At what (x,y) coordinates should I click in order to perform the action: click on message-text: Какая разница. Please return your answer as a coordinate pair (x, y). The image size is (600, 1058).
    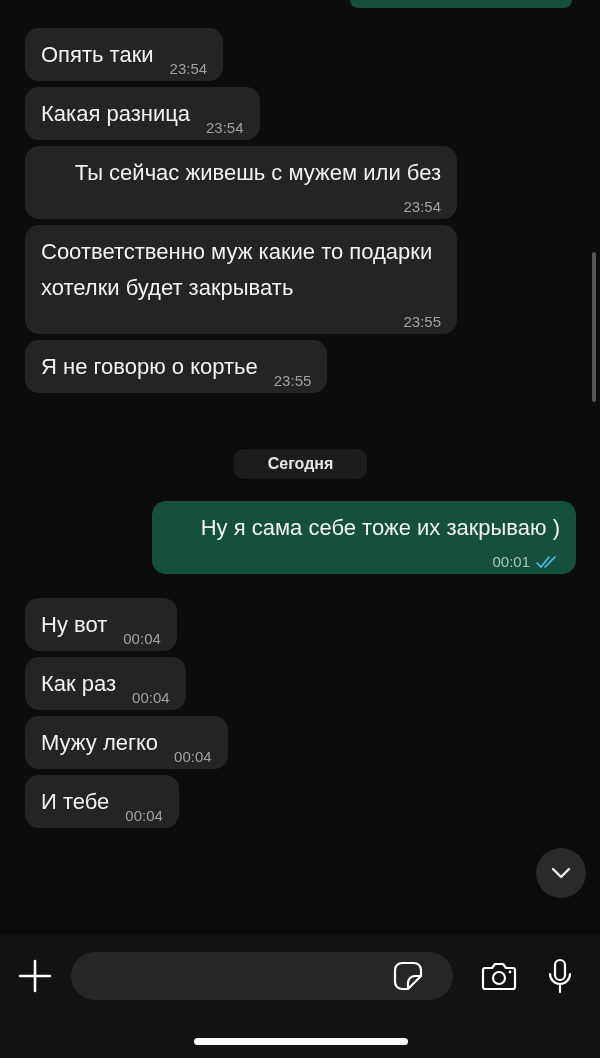
    Looking at the image, I should click on (115, 114).